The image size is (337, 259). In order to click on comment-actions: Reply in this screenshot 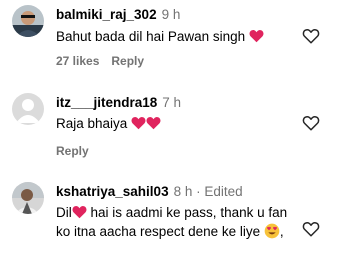, I will do `click(72, 151)`.